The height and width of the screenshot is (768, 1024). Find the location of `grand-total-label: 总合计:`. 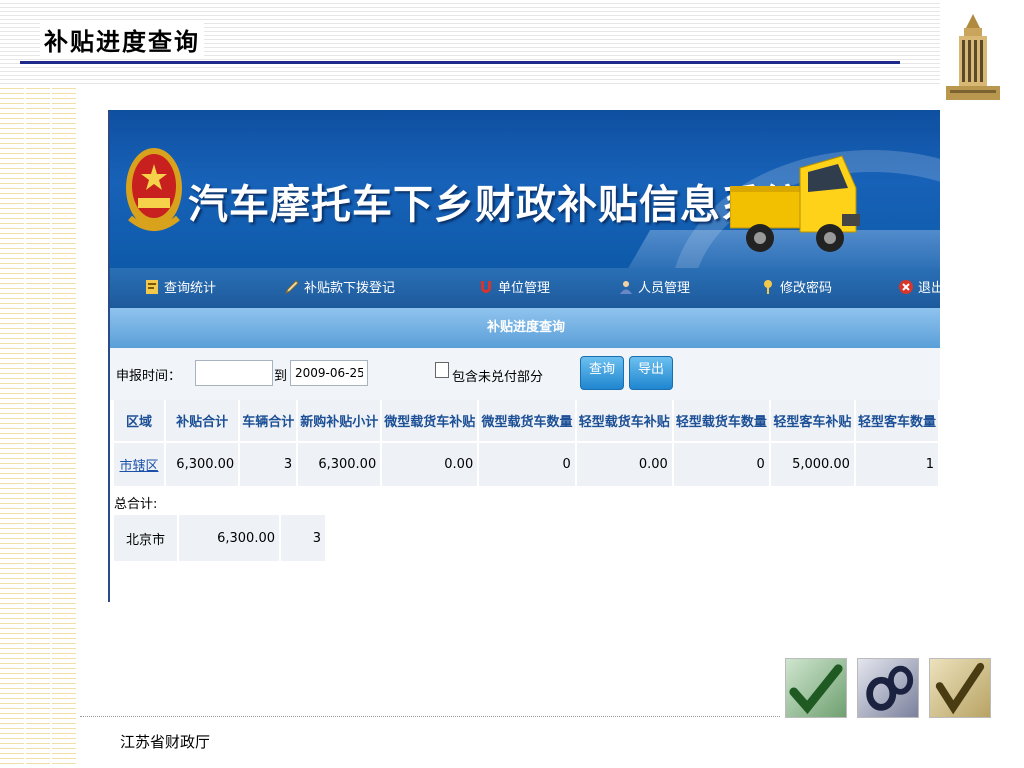

grand-total-label: 总合计: is located at coordinates (136, 504).